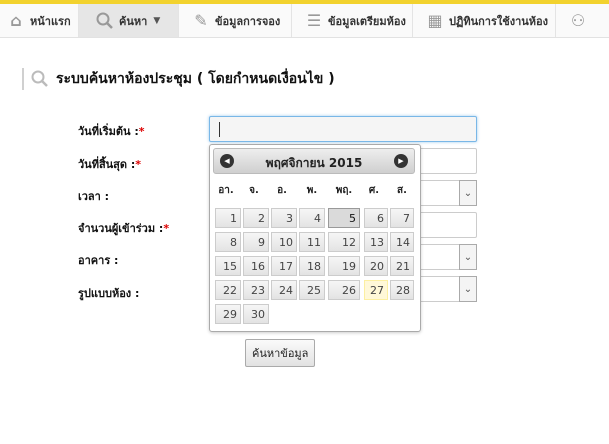 The width and height of the screenshot is (609, 444). What do you see at coordinates (284, 266) in the screenshot?
I see `calendar-day: 17` at bounding box center [284, 266].